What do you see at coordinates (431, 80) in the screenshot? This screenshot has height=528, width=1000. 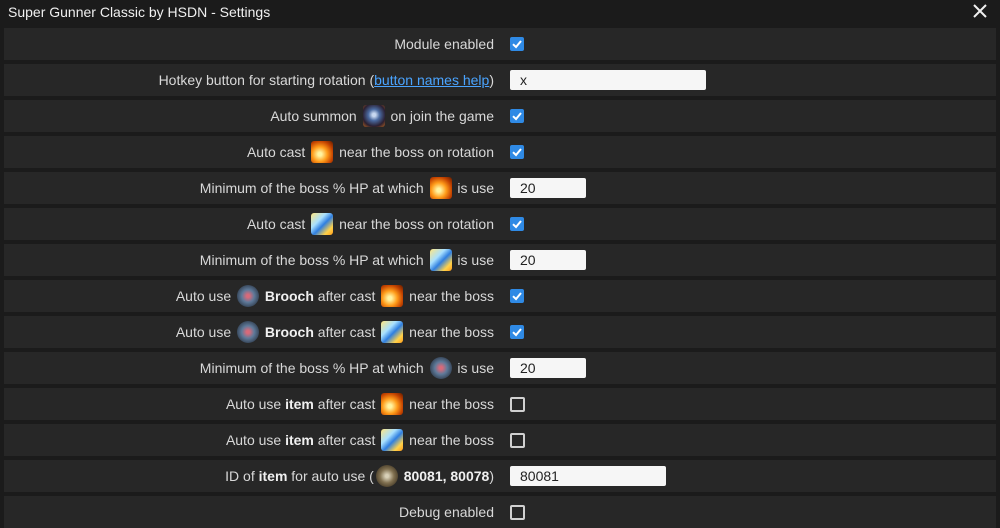 I see `button-names-help-link: button names help` at bounding box center [431, 80].